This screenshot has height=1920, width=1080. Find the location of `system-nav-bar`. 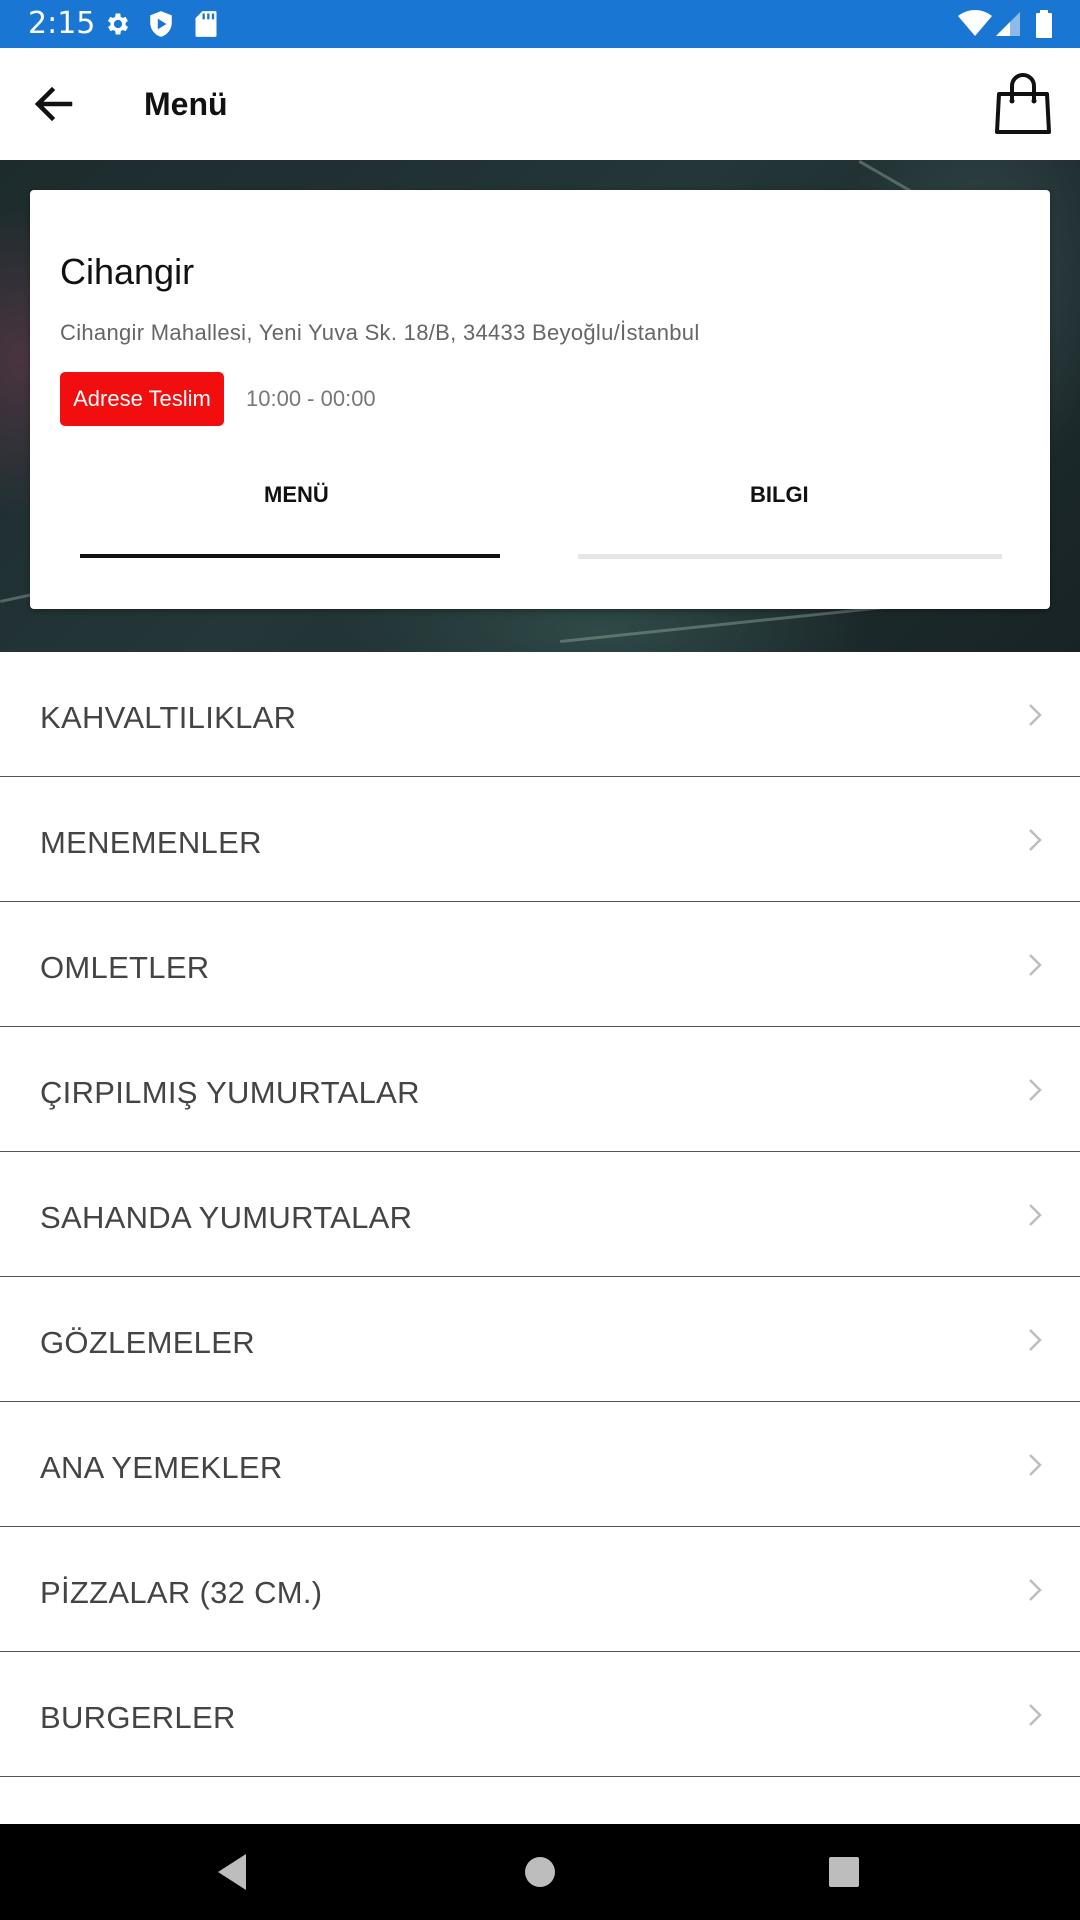

system-nav-bar is located at coordinates (540, 1872).